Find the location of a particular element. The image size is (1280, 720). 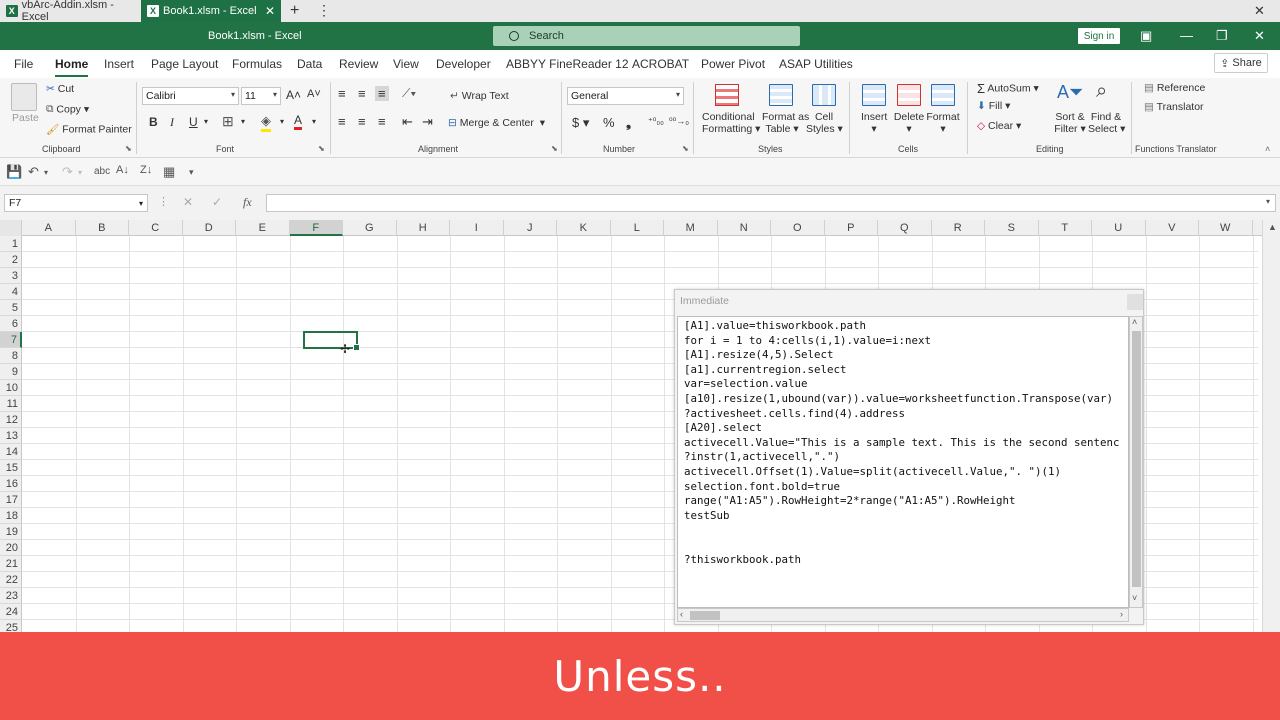

column-header-u: U is located at coordinates (1119, 228).